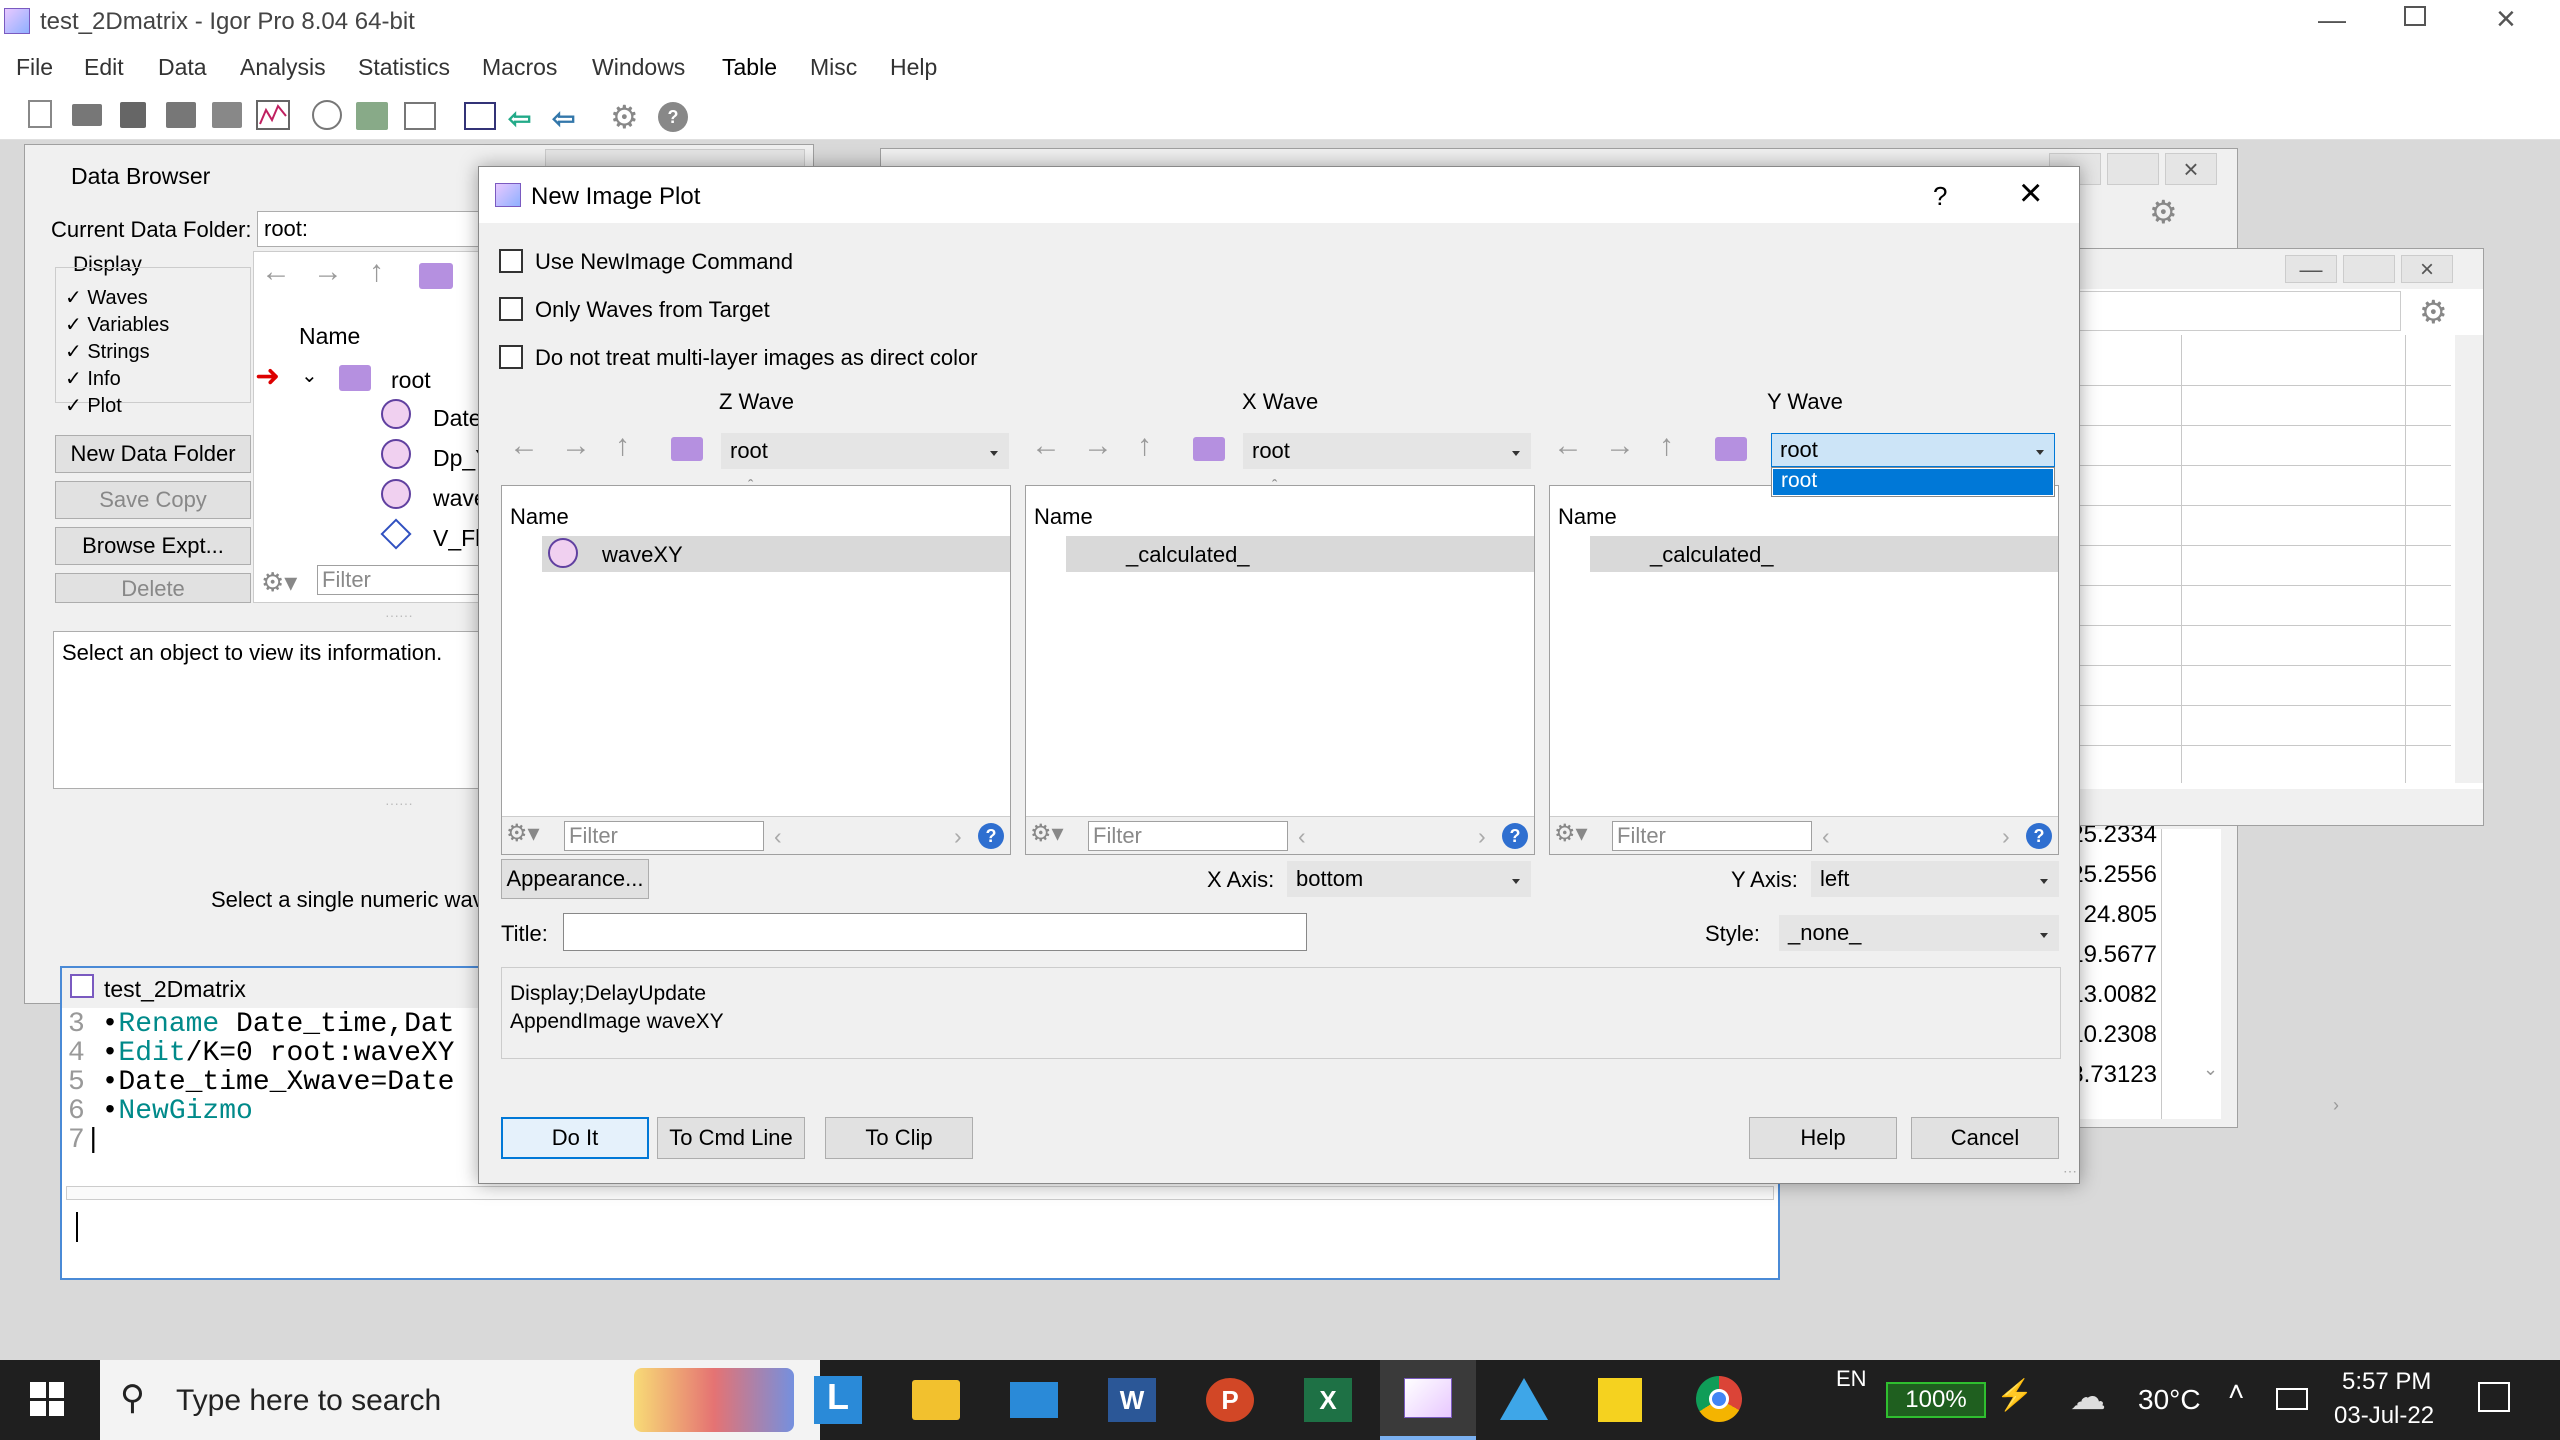 This screenshot has height=1440, width=2560. What do you see at coordinates (1851, 1379) in the screenshot?
I see `language-indicator: EN` at bounding box center [1851, 1379].